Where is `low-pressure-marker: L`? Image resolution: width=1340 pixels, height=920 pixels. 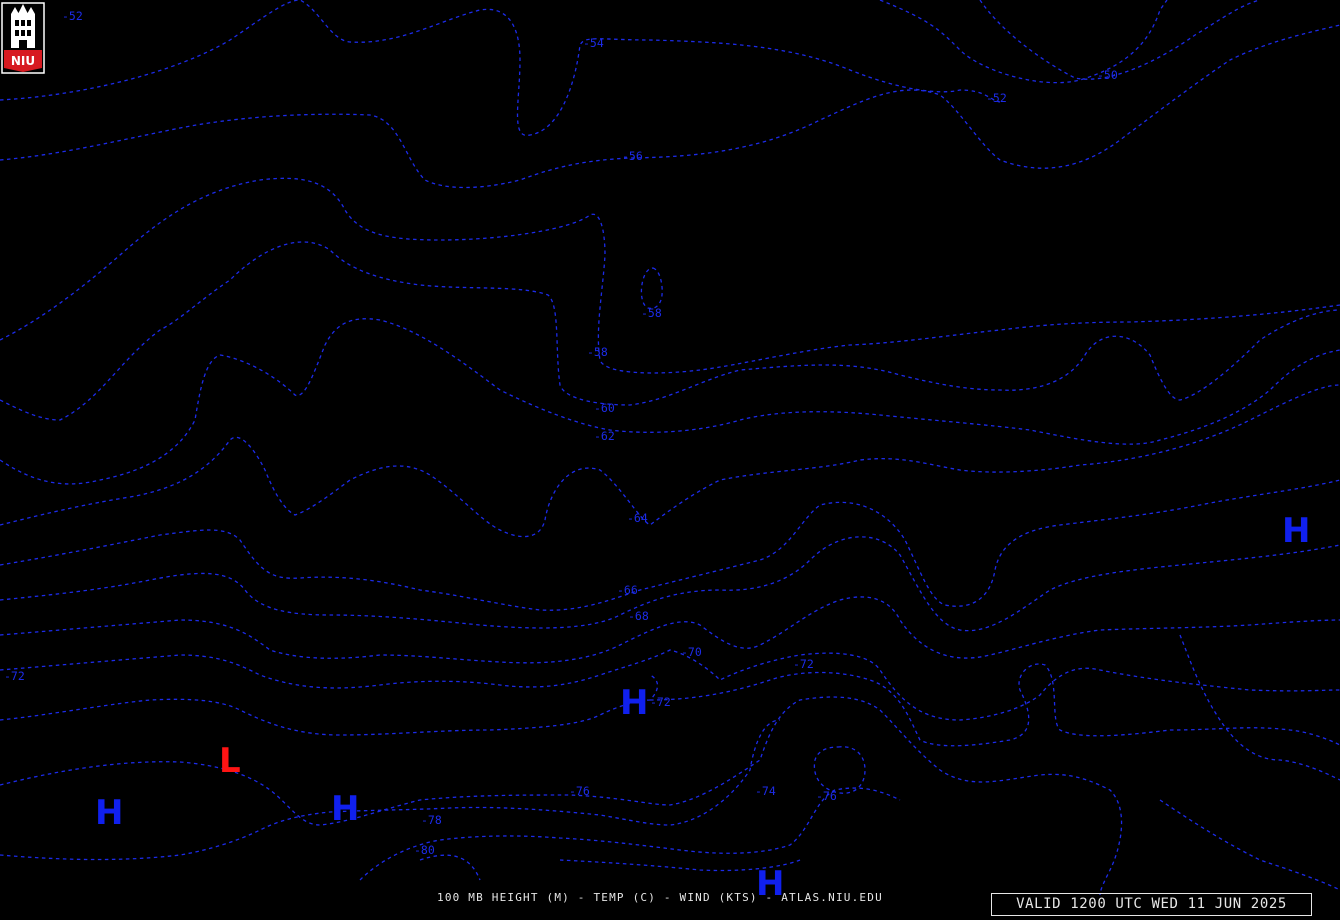 low-pressure-marker: L is located at coordinates (230, 761).